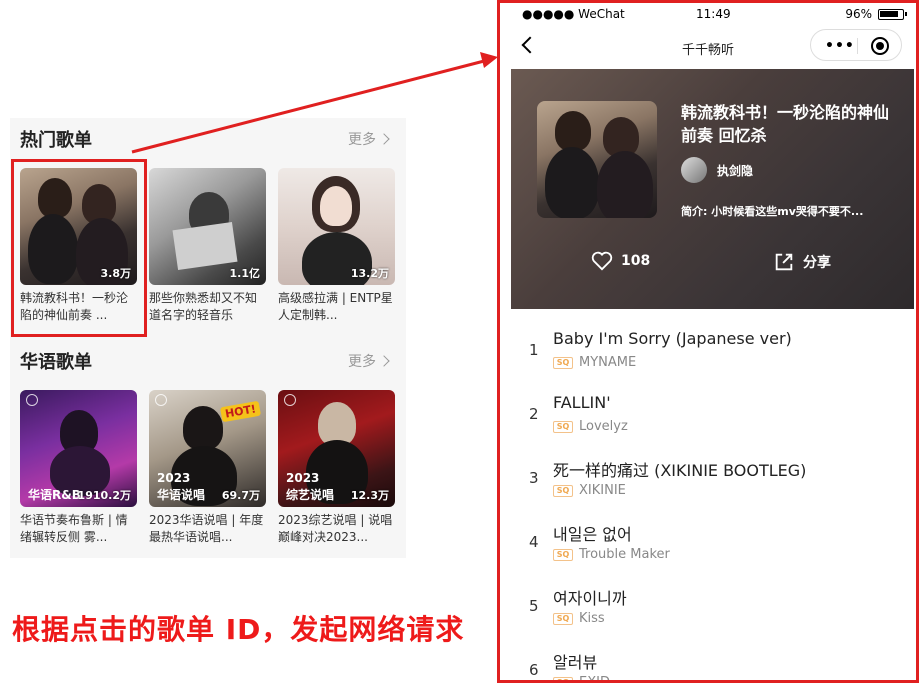 The height and width of the screenshot is (683, 921). I want to click on close-target-icon, so click(880, 46).